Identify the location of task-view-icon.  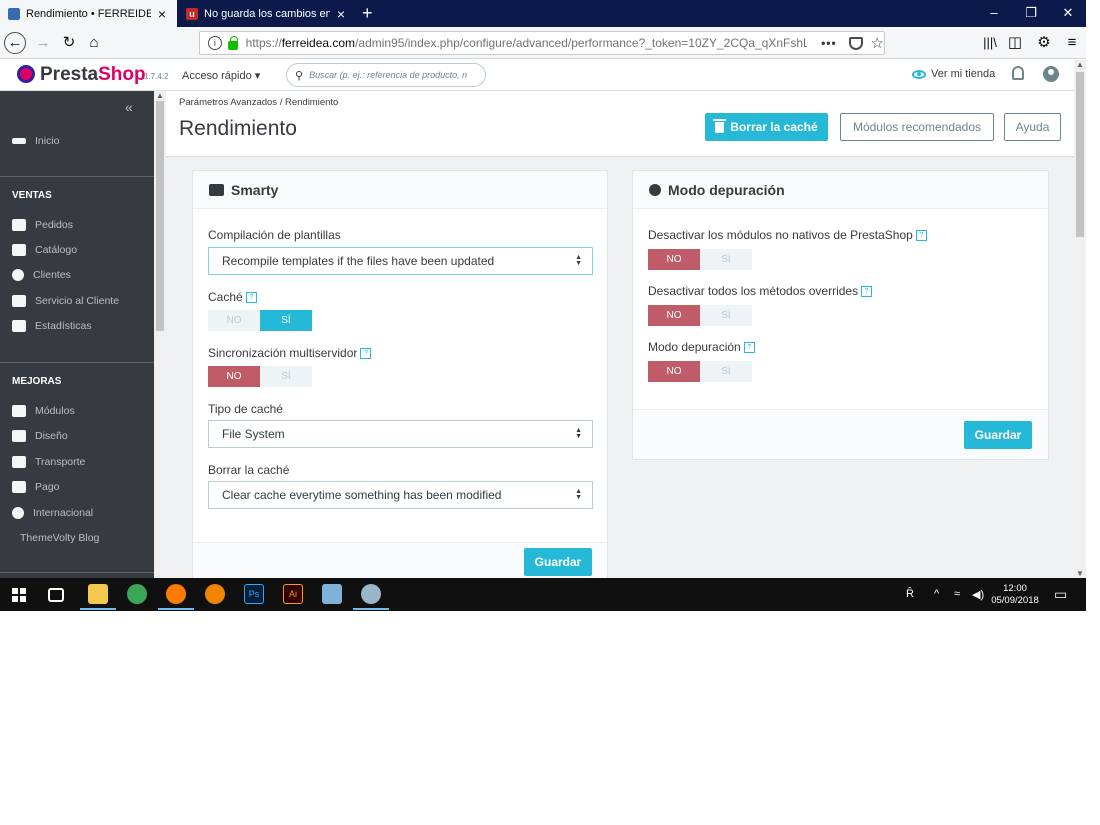
(56, 595).